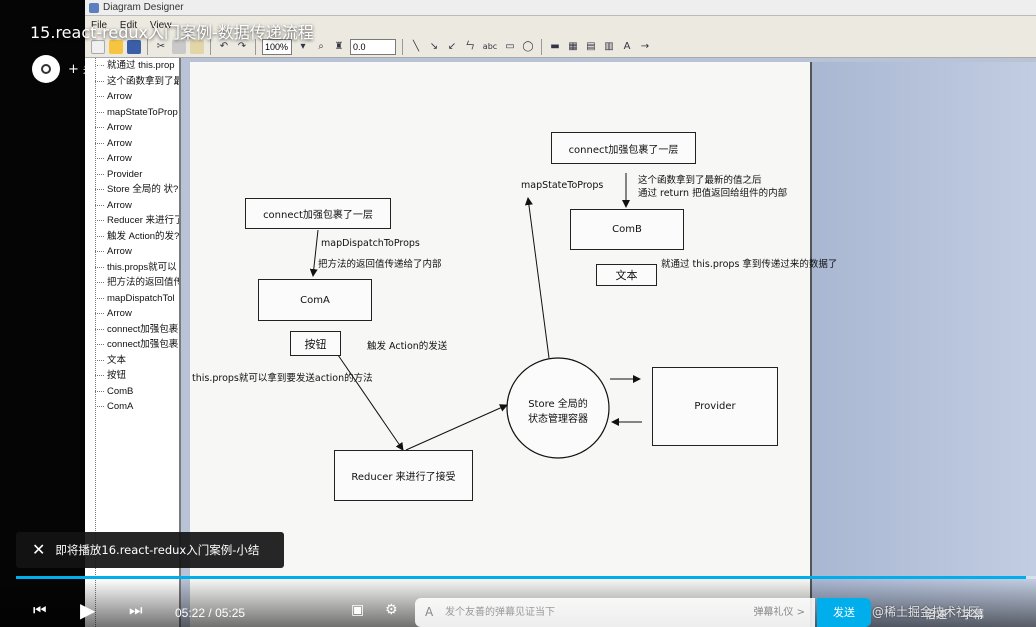 The height and width of the screenshot is (627, 1036). I want to click on time-display: 05:22 / 05:25, so click(210, 613).